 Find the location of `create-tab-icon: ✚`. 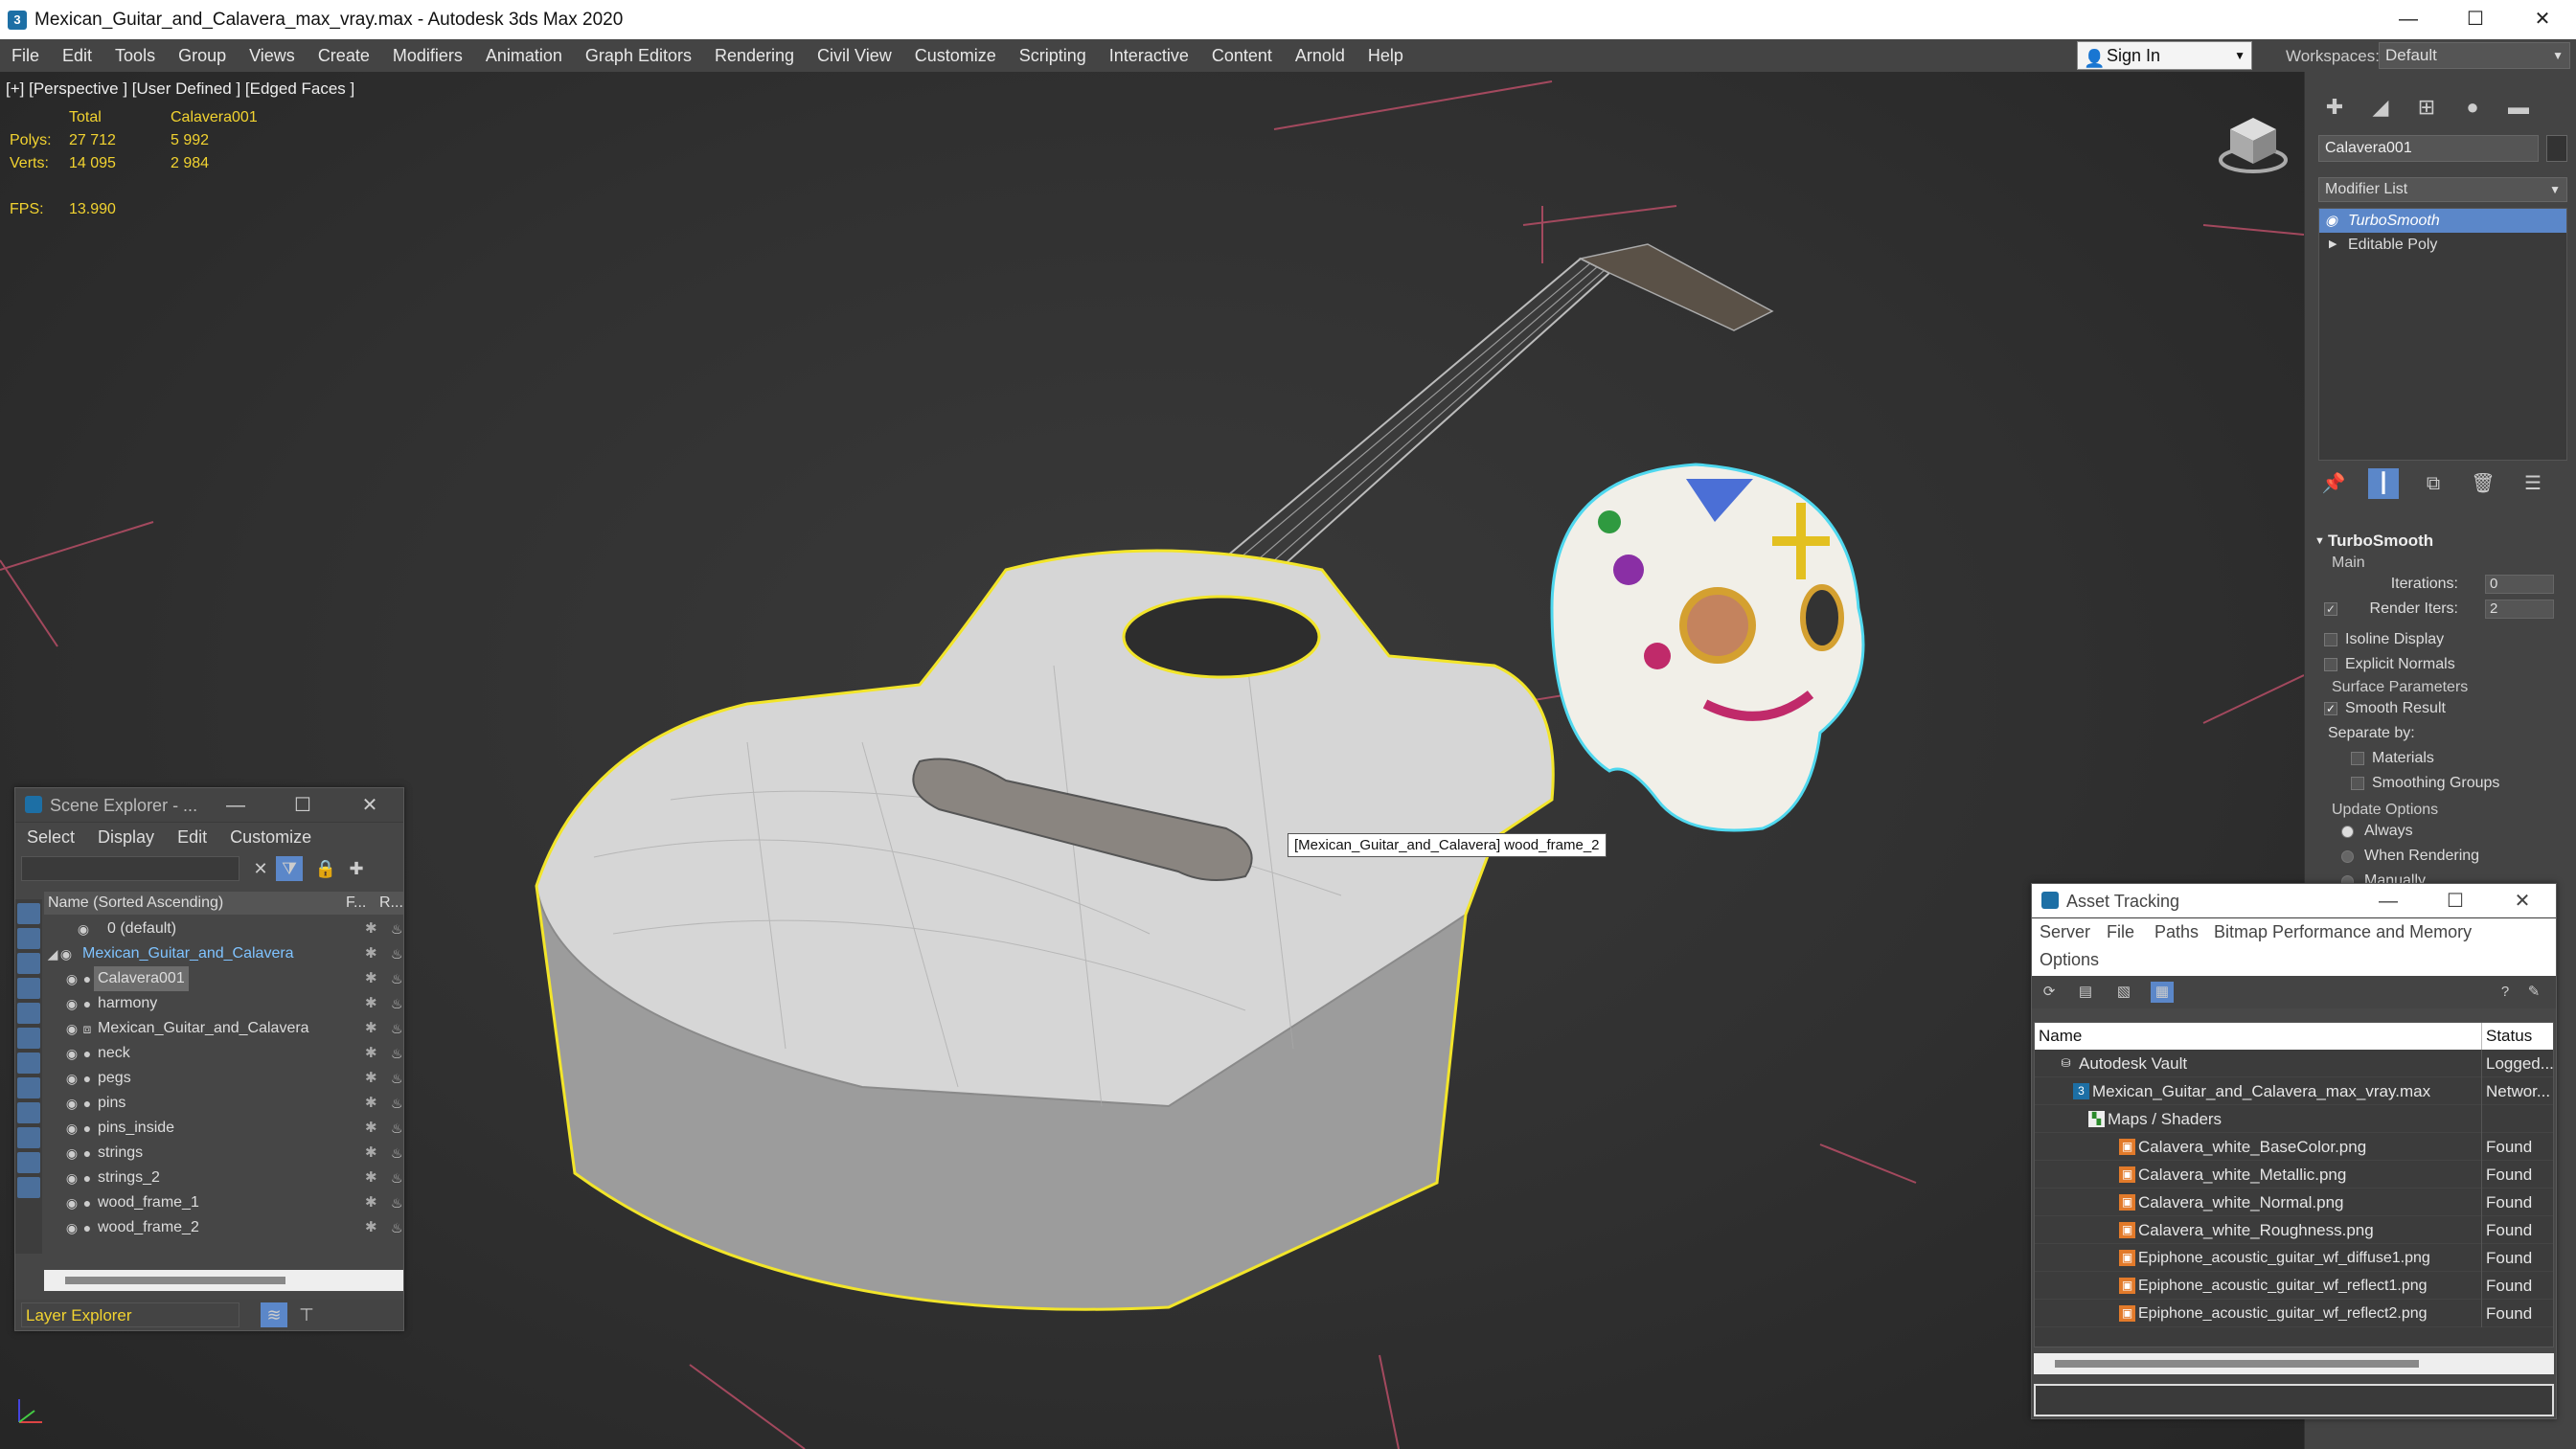

create-tab-icon: ✚ is located at coordinates (2334, 107).